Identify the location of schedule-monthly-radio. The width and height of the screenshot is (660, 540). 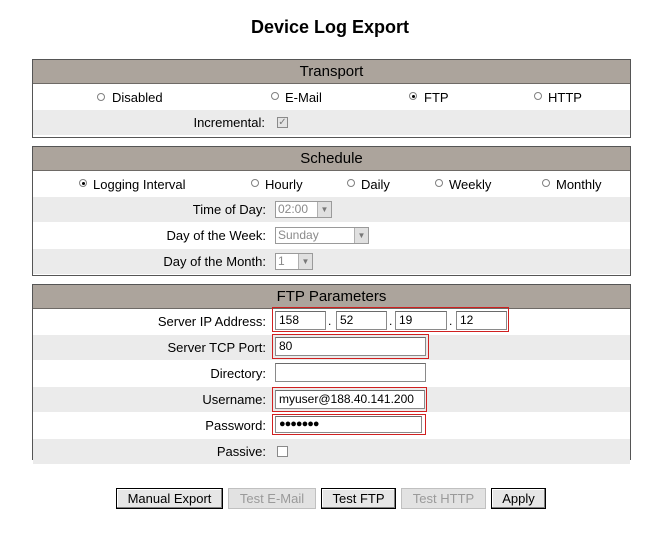
(546, 183).